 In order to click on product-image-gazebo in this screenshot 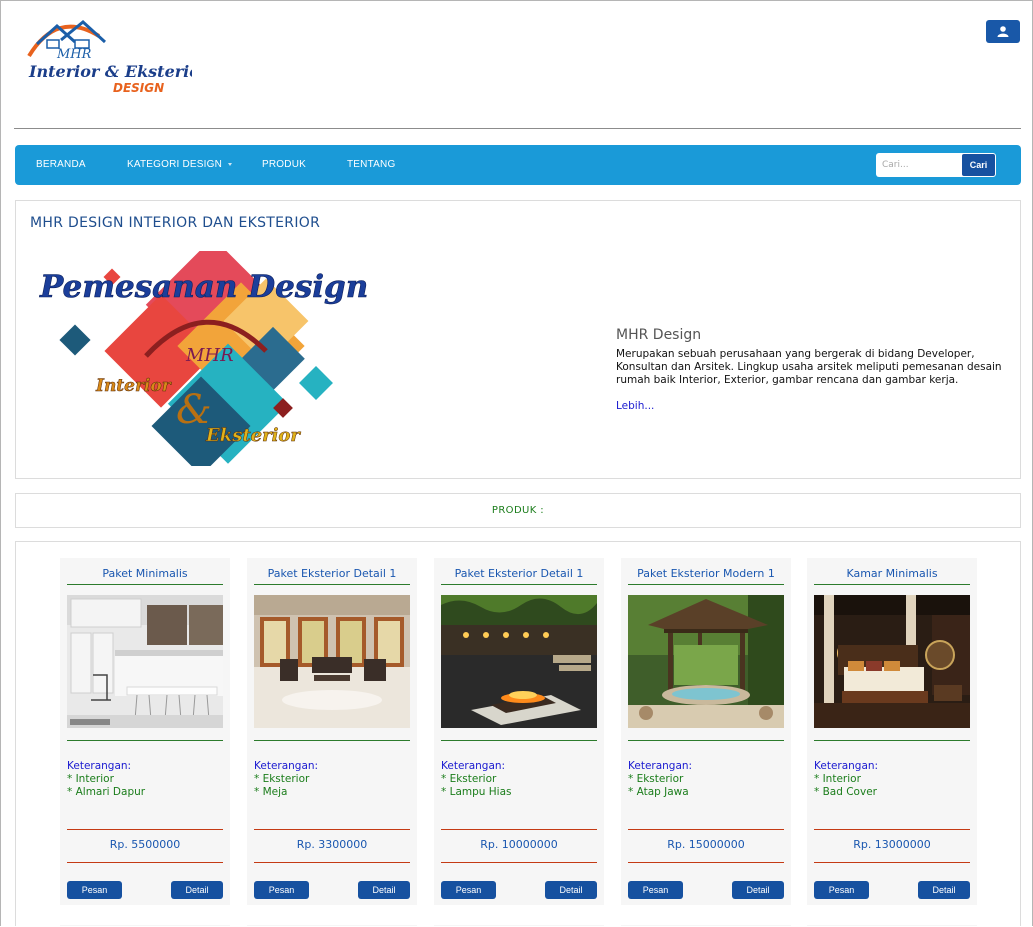, I will do `click(706, 661)`.